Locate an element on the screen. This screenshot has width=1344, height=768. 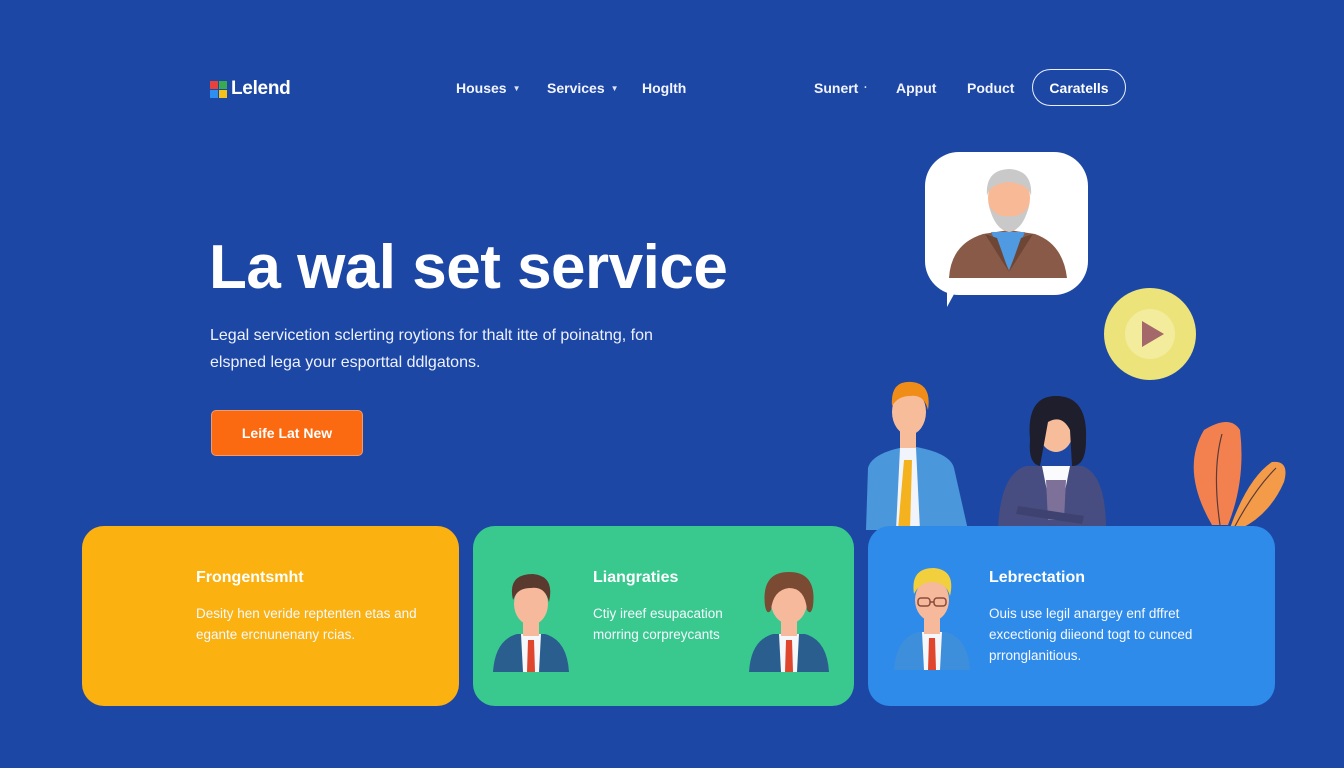
nav-item-sunert: Sunert • is located at coordinates (840, 88).